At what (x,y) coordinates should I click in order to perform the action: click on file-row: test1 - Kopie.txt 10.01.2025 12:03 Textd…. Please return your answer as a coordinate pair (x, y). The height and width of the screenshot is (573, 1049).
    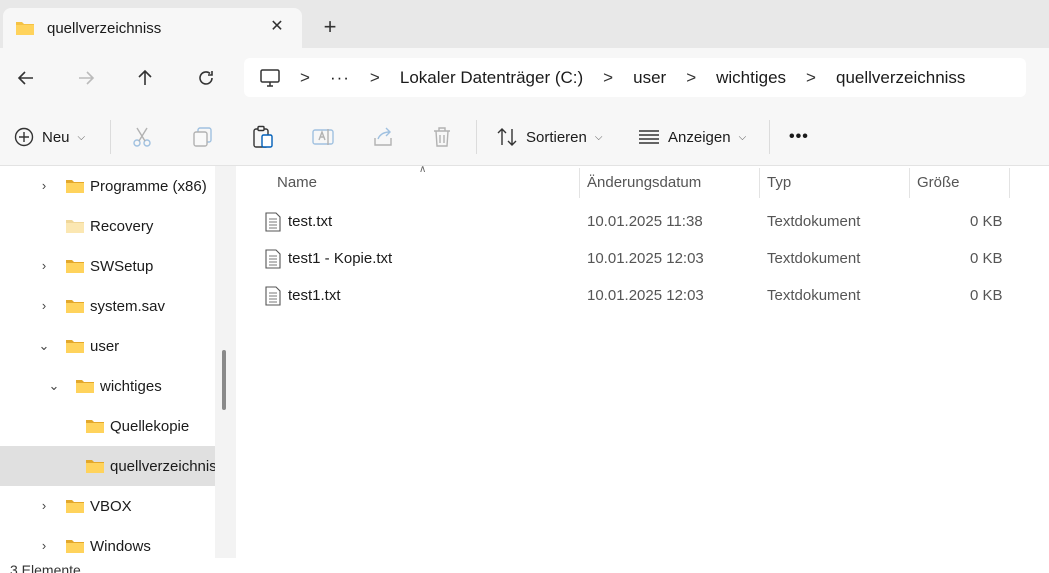
    Looking at the image, I should click on (642, 259).